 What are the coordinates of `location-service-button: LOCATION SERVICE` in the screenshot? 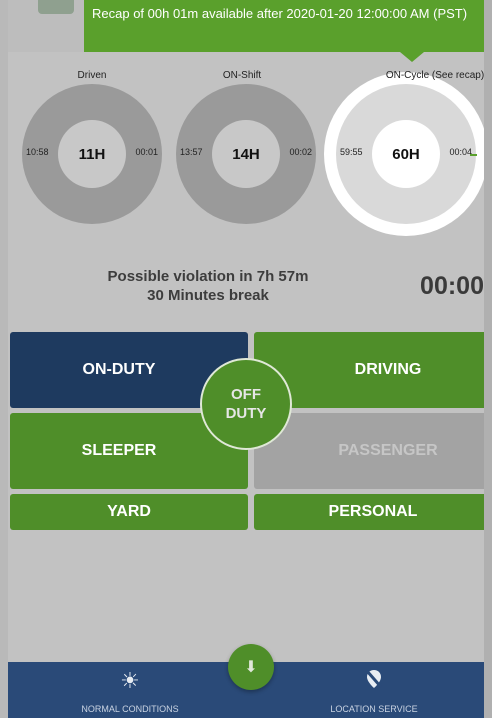 It's located at (374, 690).